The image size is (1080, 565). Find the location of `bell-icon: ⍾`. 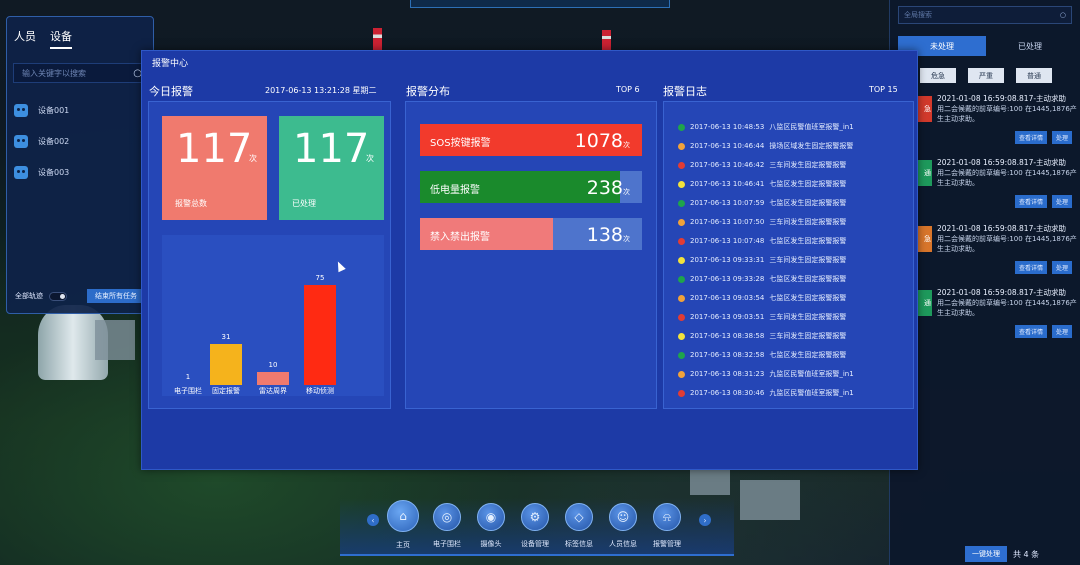

bell-icon: ⍾ is located at coordinates (667, 517).